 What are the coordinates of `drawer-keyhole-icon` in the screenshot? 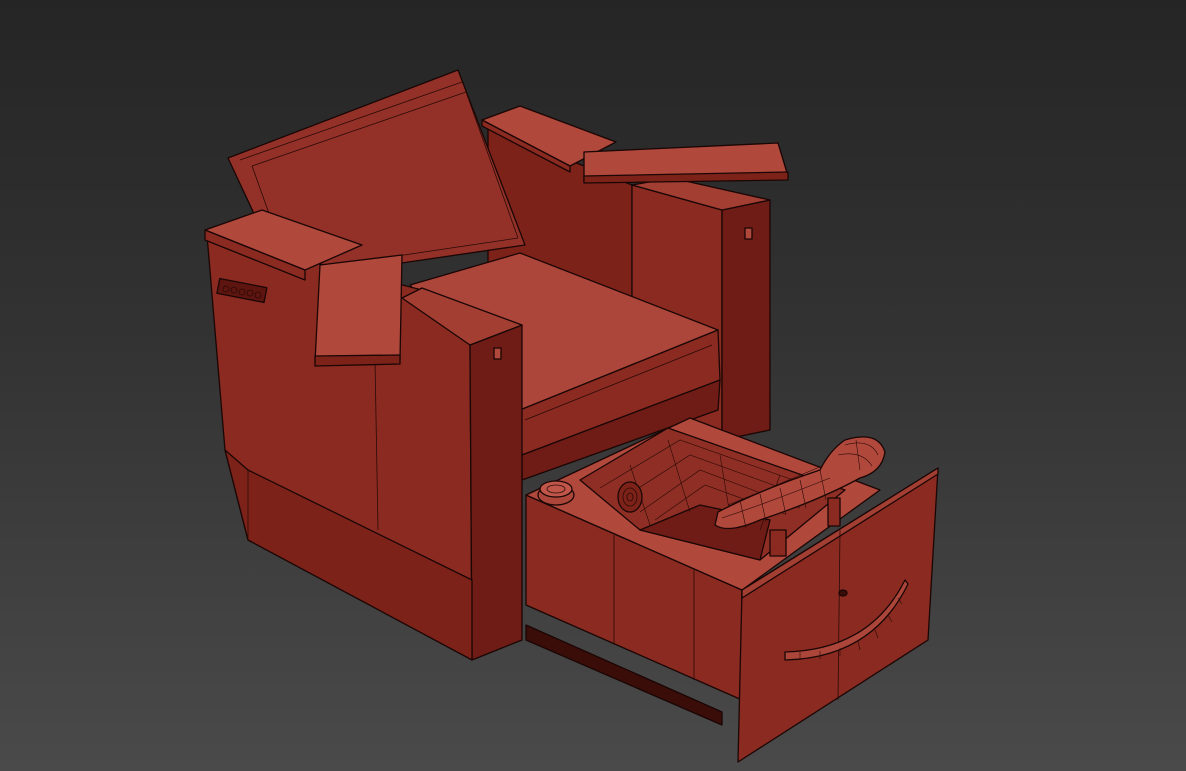 It's located at (843, 593).